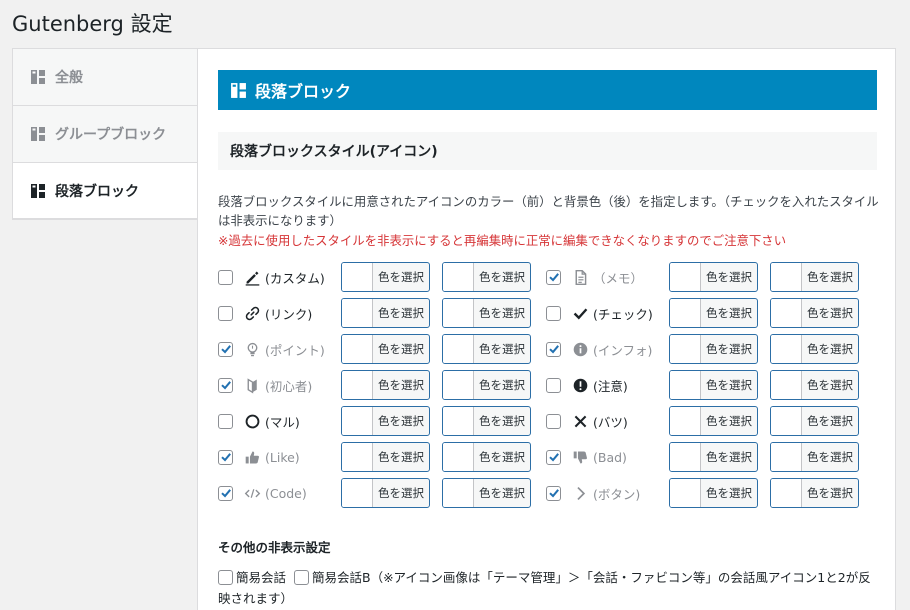 The width and height of the screenshot is (910, 610). Describe the element at coordinates (238, 90) in the screenshot. I see `block-icon` at that location.